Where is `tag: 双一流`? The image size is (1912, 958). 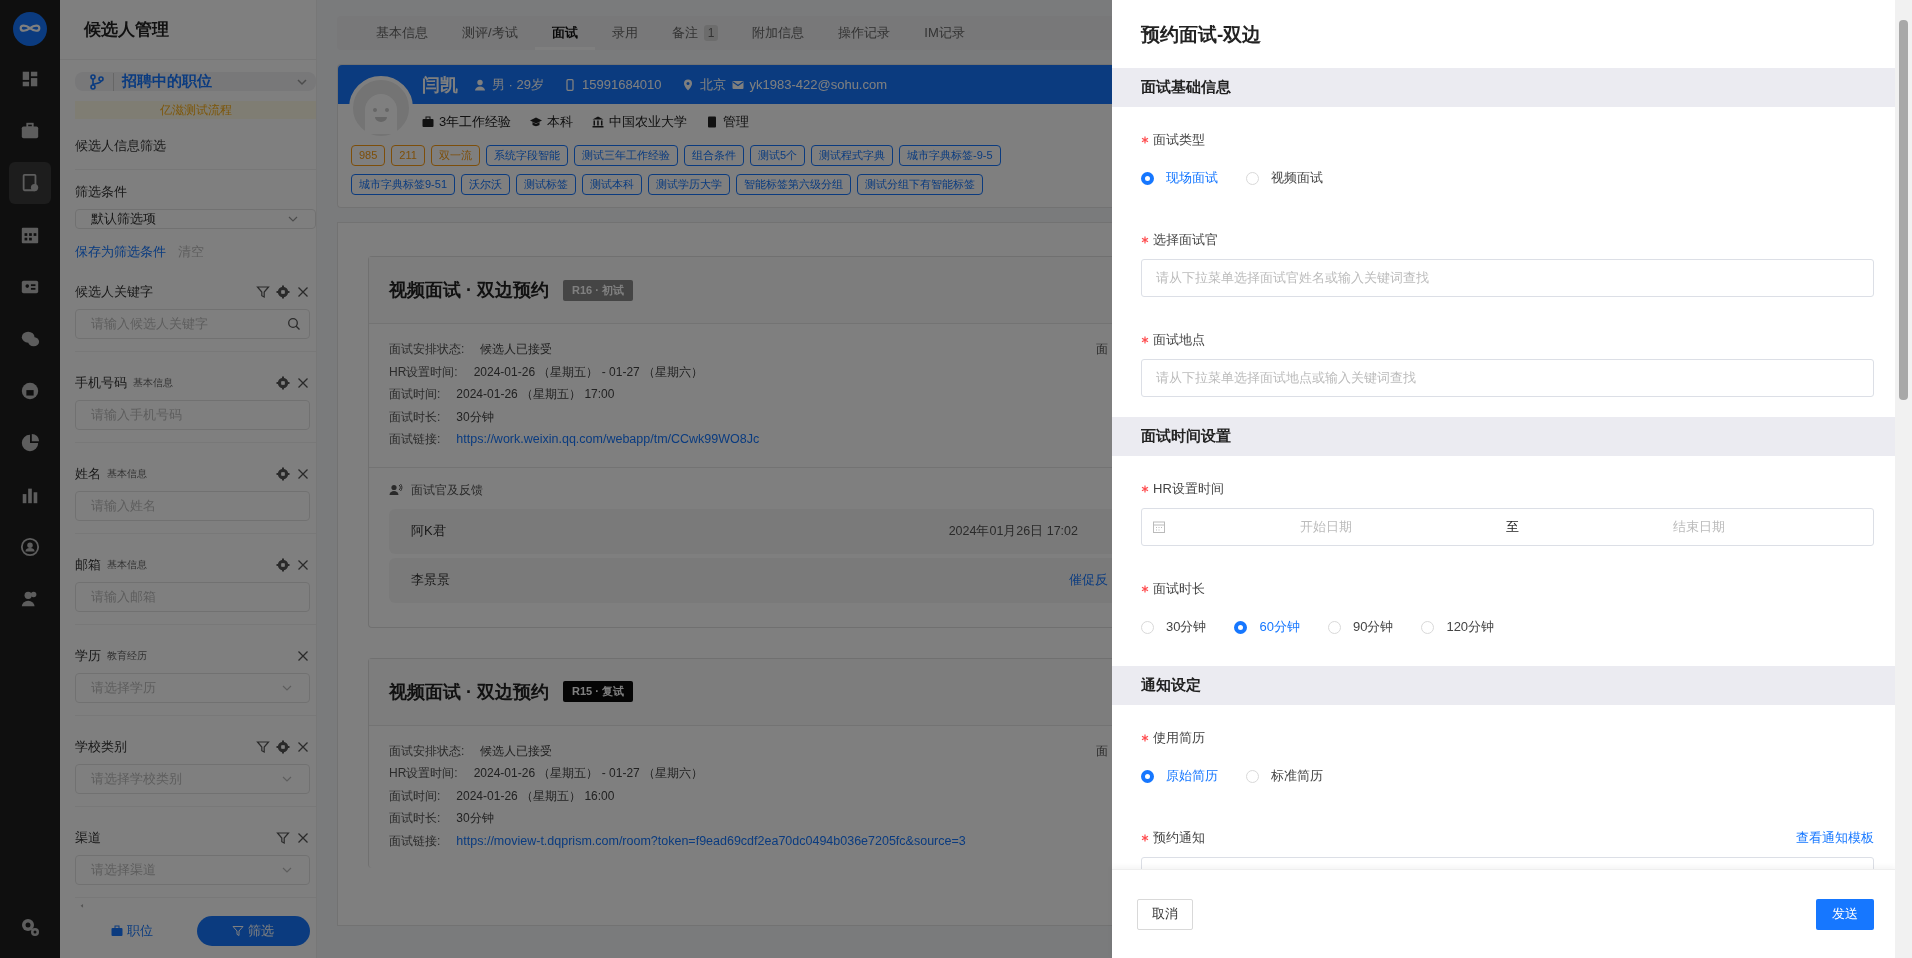 tag: 双一流 is located at coordinates (455, 155).